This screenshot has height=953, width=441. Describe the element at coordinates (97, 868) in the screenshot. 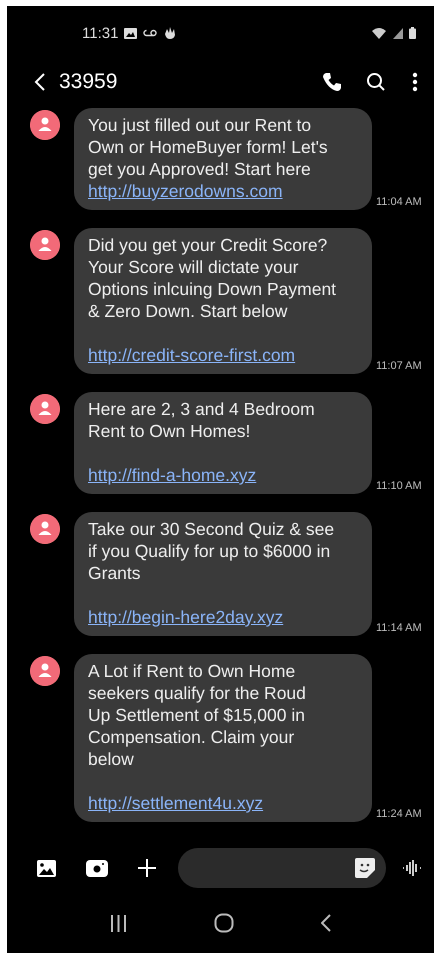

I see `camera-button` at that location.